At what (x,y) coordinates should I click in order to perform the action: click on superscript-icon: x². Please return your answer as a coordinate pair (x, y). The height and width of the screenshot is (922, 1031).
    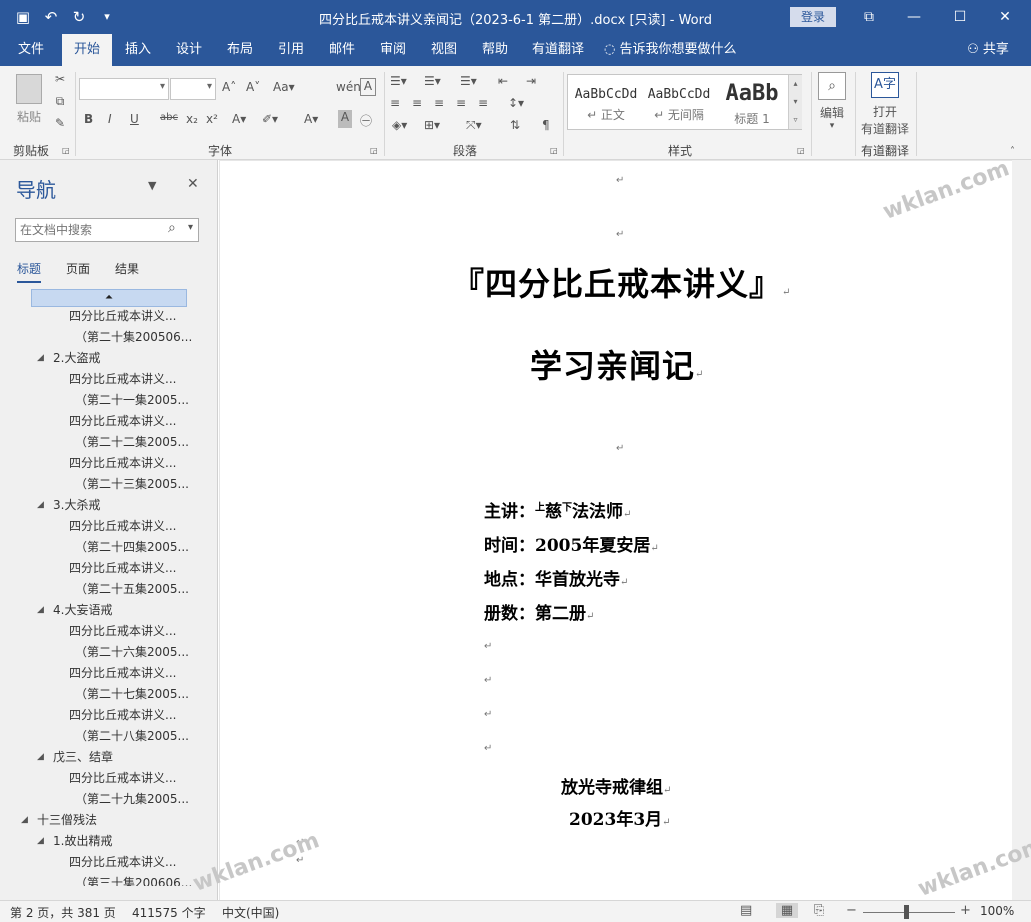
    Looking at the image, I should click on (212, 119).